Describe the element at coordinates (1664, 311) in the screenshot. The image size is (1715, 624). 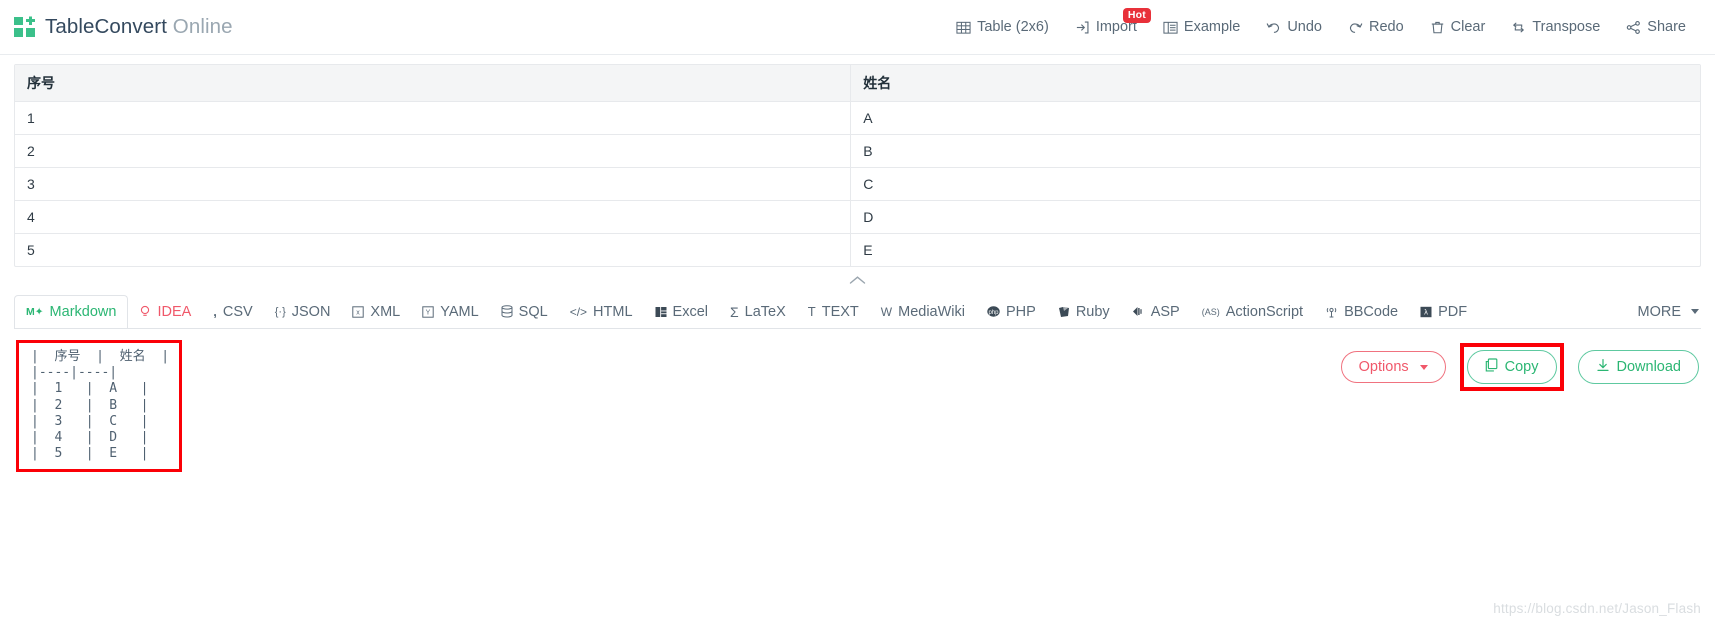
I see `tab-more: MORE` at that location.